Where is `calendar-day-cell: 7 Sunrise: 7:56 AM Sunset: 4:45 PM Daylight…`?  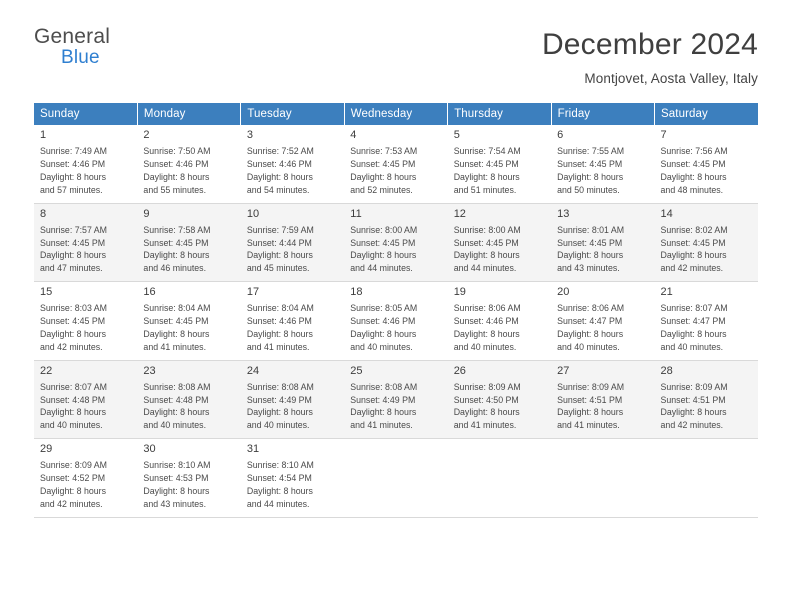
calendar-day-cell: 7 Sunrise: 7:56 AM Sunset: 4:45 PM Daylight… is located at coordinates (706, 164).